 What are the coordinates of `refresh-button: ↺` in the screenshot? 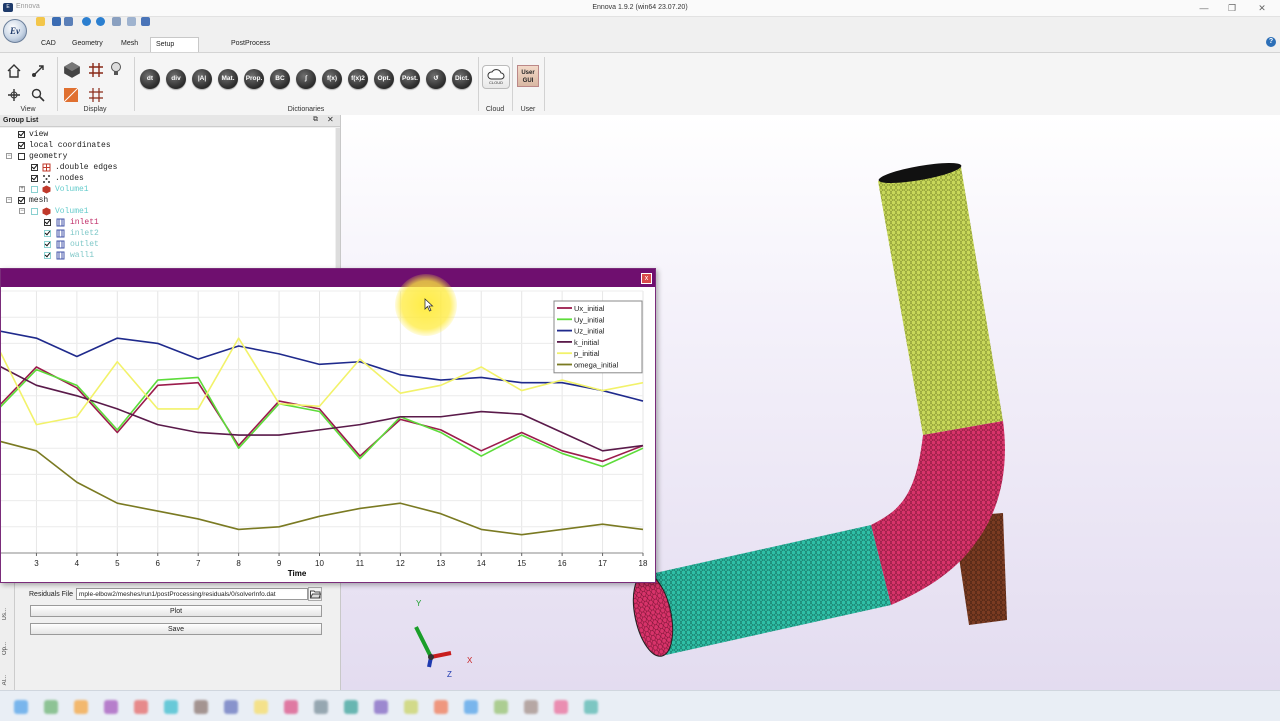 It's located at (436, 79).